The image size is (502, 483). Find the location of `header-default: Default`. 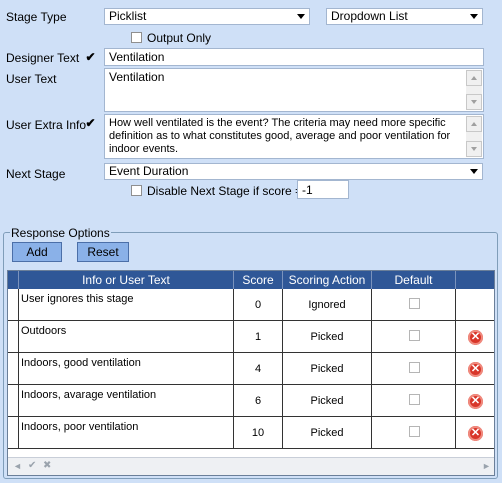

header-default: Default is located at coordinates (414, 280).